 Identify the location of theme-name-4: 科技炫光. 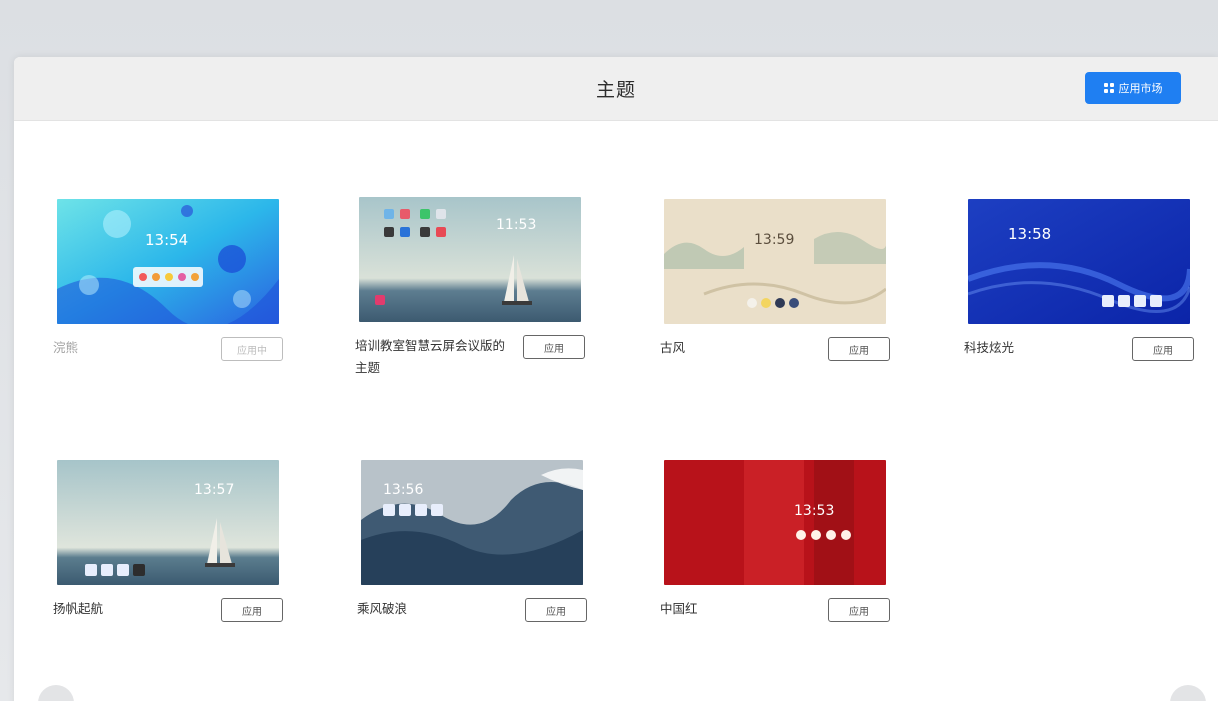
(989, 347).